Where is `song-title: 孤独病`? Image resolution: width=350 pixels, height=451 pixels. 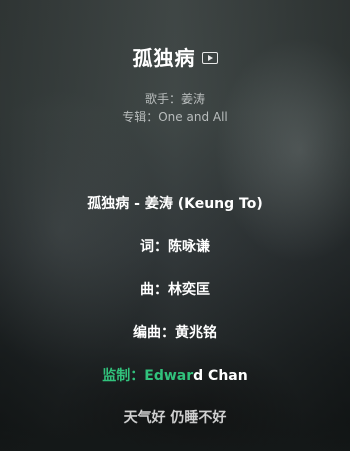
song-title: 孤独病 is located at coordinates (164, 58).